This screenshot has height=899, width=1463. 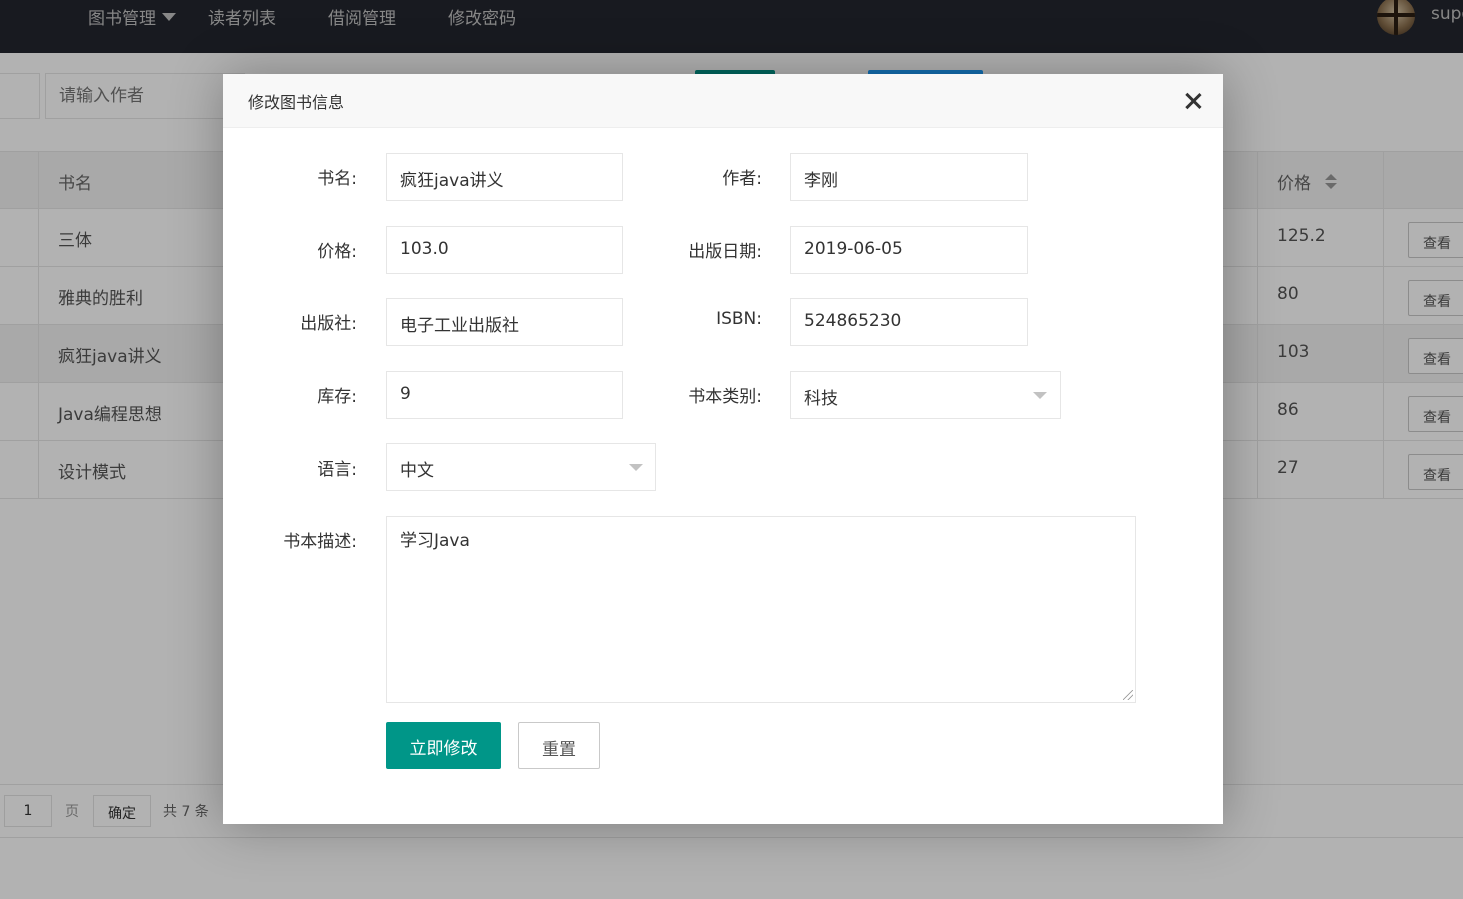 What do you see at coordinates (417, 471) in the screenshot?
I see `language-select-value: 中文` at bounding box center [417, 471].